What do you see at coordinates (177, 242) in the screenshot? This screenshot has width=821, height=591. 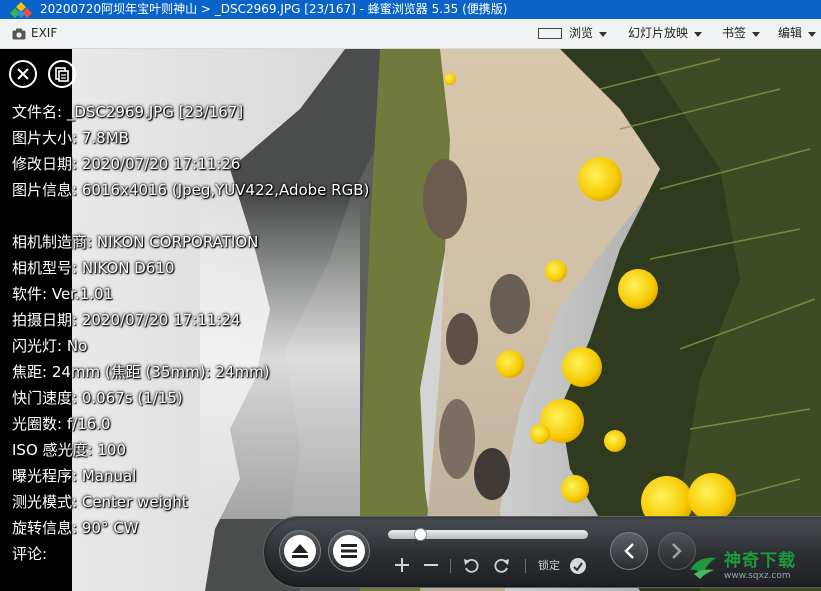 I see `exif-value: NIKON CORPORATION` at bounding box center [177, 242].